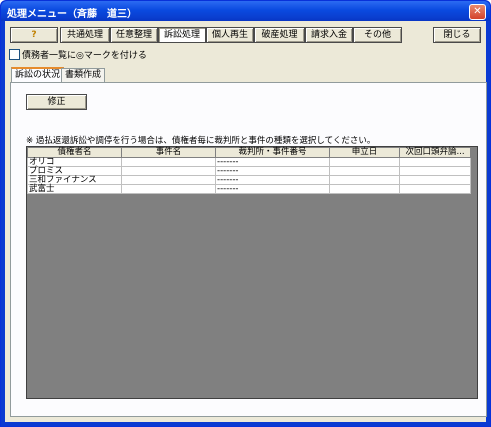  I want to click on cell-creditor: 武富士, so click(74, 189).